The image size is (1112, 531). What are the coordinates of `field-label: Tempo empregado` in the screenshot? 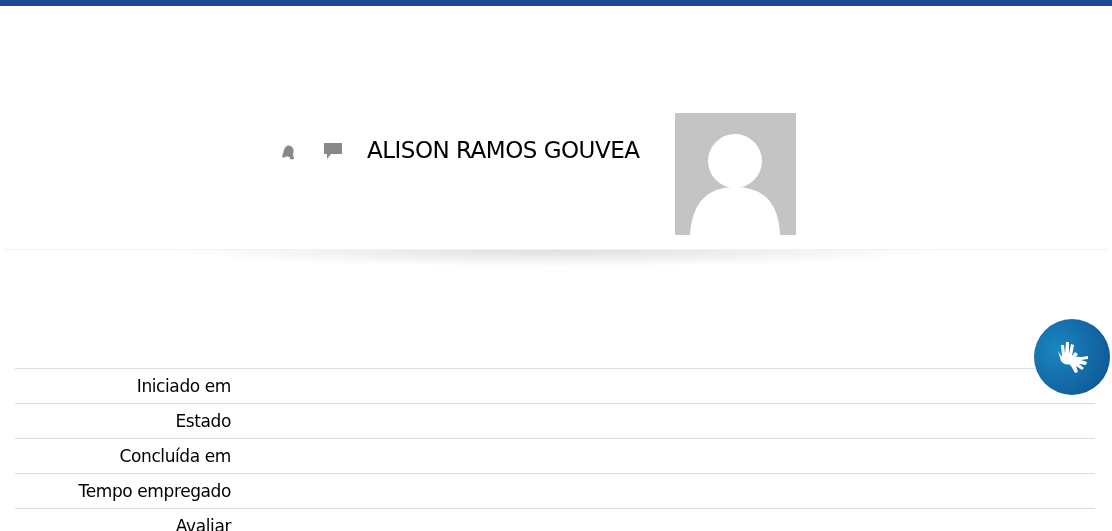 It's located at (154, 491).